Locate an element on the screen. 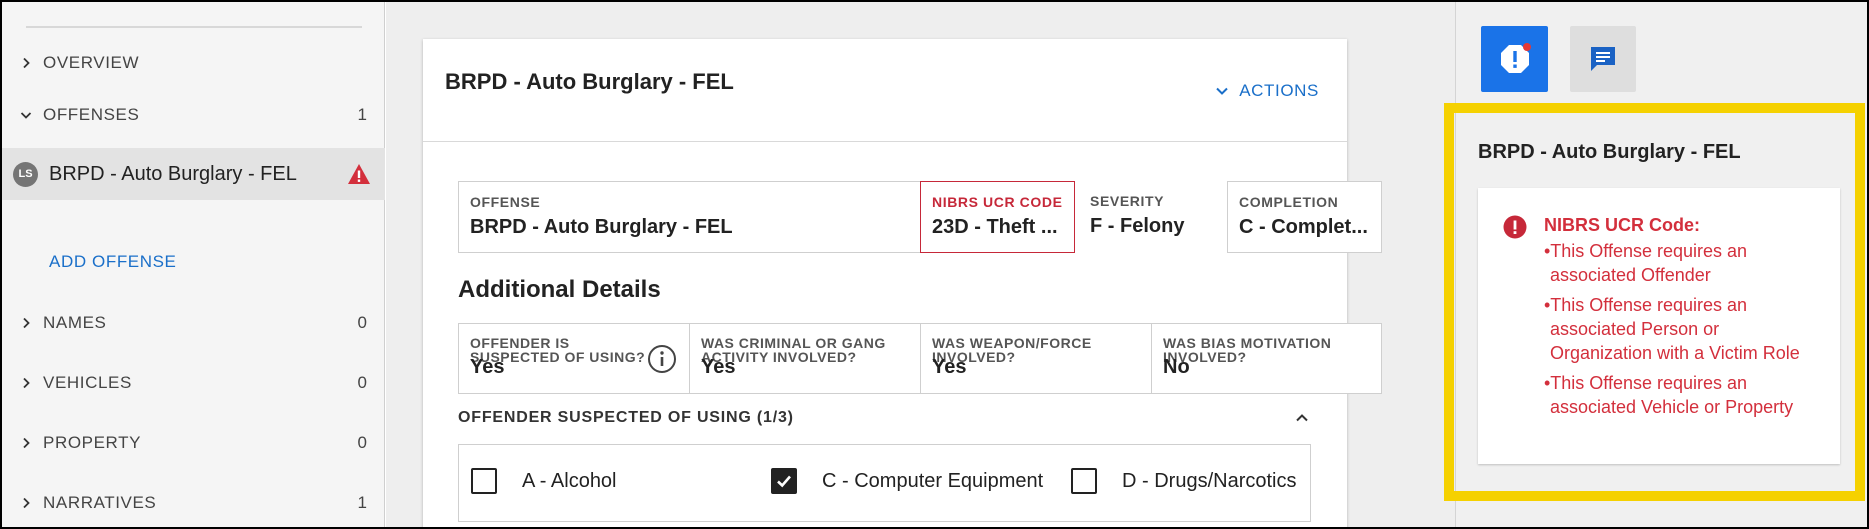 The height and width of the screenshot is (529, 1869). offender-suspected-using-field: OFFENDER IS SUSPECTED OF USING? Yes is located at coordinates (574, 358).